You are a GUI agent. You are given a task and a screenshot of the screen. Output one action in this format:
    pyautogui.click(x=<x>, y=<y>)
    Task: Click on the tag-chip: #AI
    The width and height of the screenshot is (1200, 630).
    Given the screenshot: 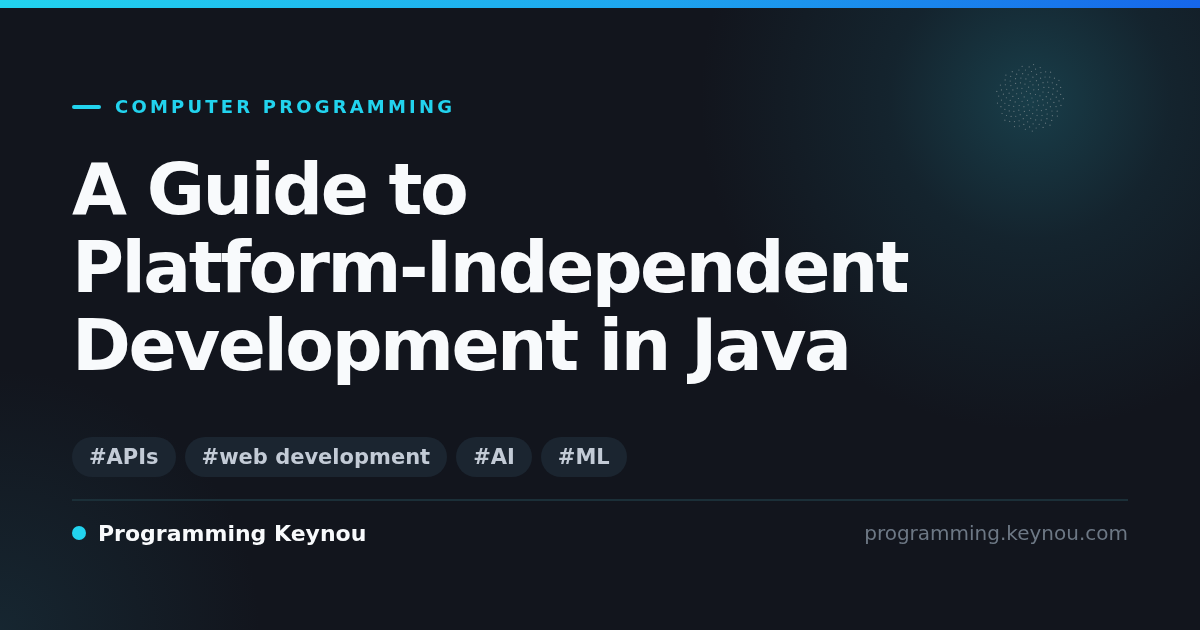 What is the action you would take?
    pyautogui.click(x=494, y=457)
    